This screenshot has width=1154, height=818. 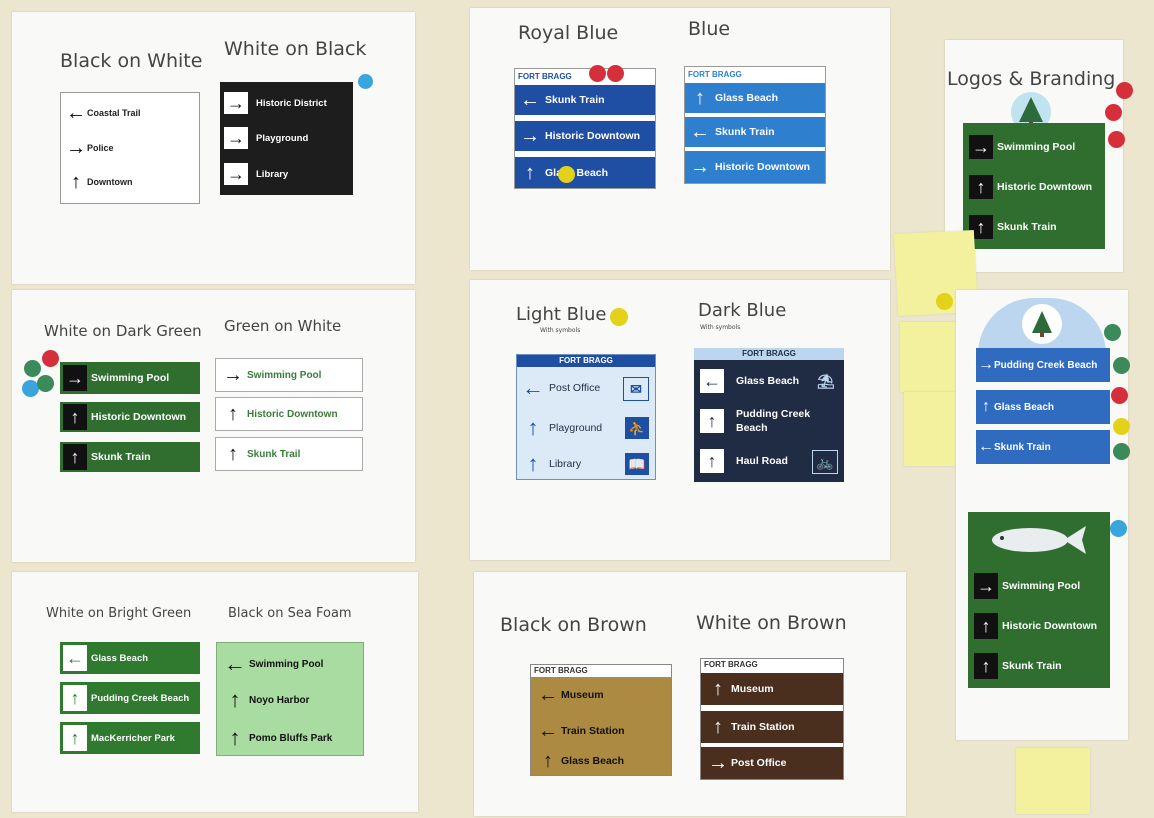 What do you see at coordinates (720, 327) in the screenshot?
I see `panel-subtitle-dark-blue: With symbols` at bounding box center [720, 327].